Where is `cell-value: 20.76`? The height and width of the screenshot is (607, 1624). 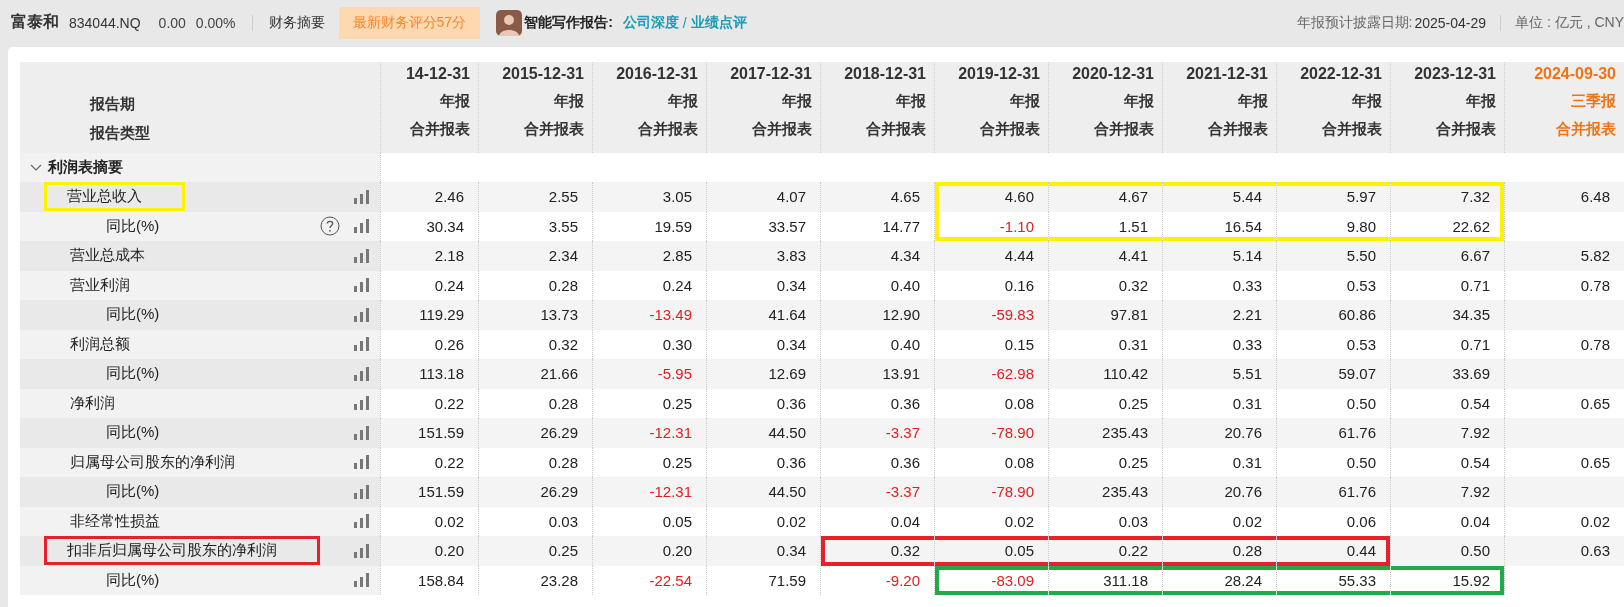 cell-value: 20.76 is located at coordinates (1243, 433).